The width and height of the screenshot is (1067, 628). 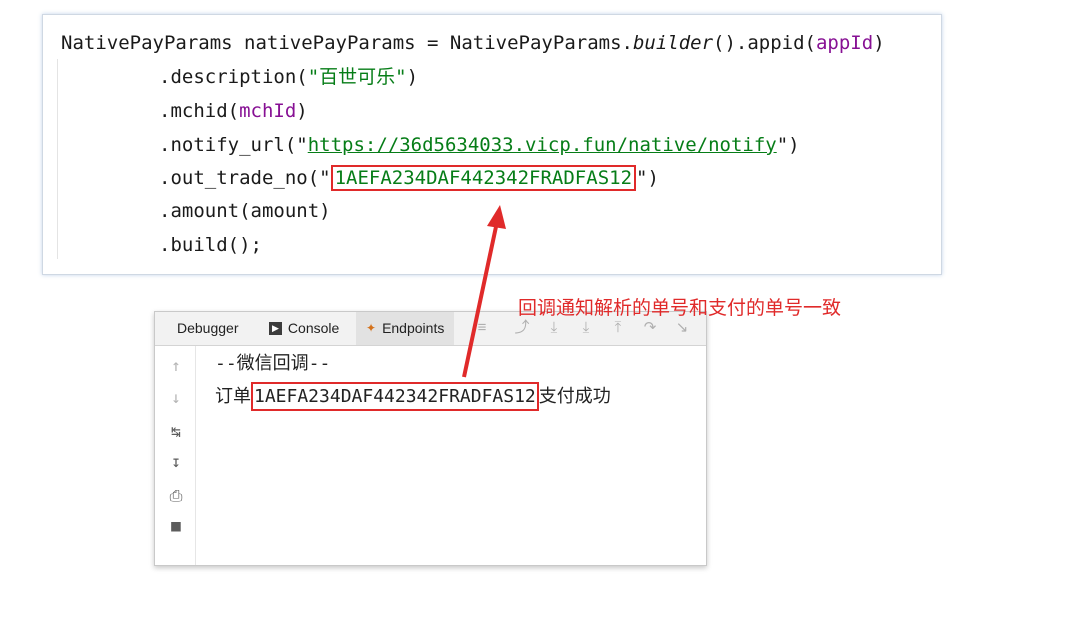 I want to click on annotation-note: 回调通知解析的单号和支付的单号一致, so click(x=680, y=308).